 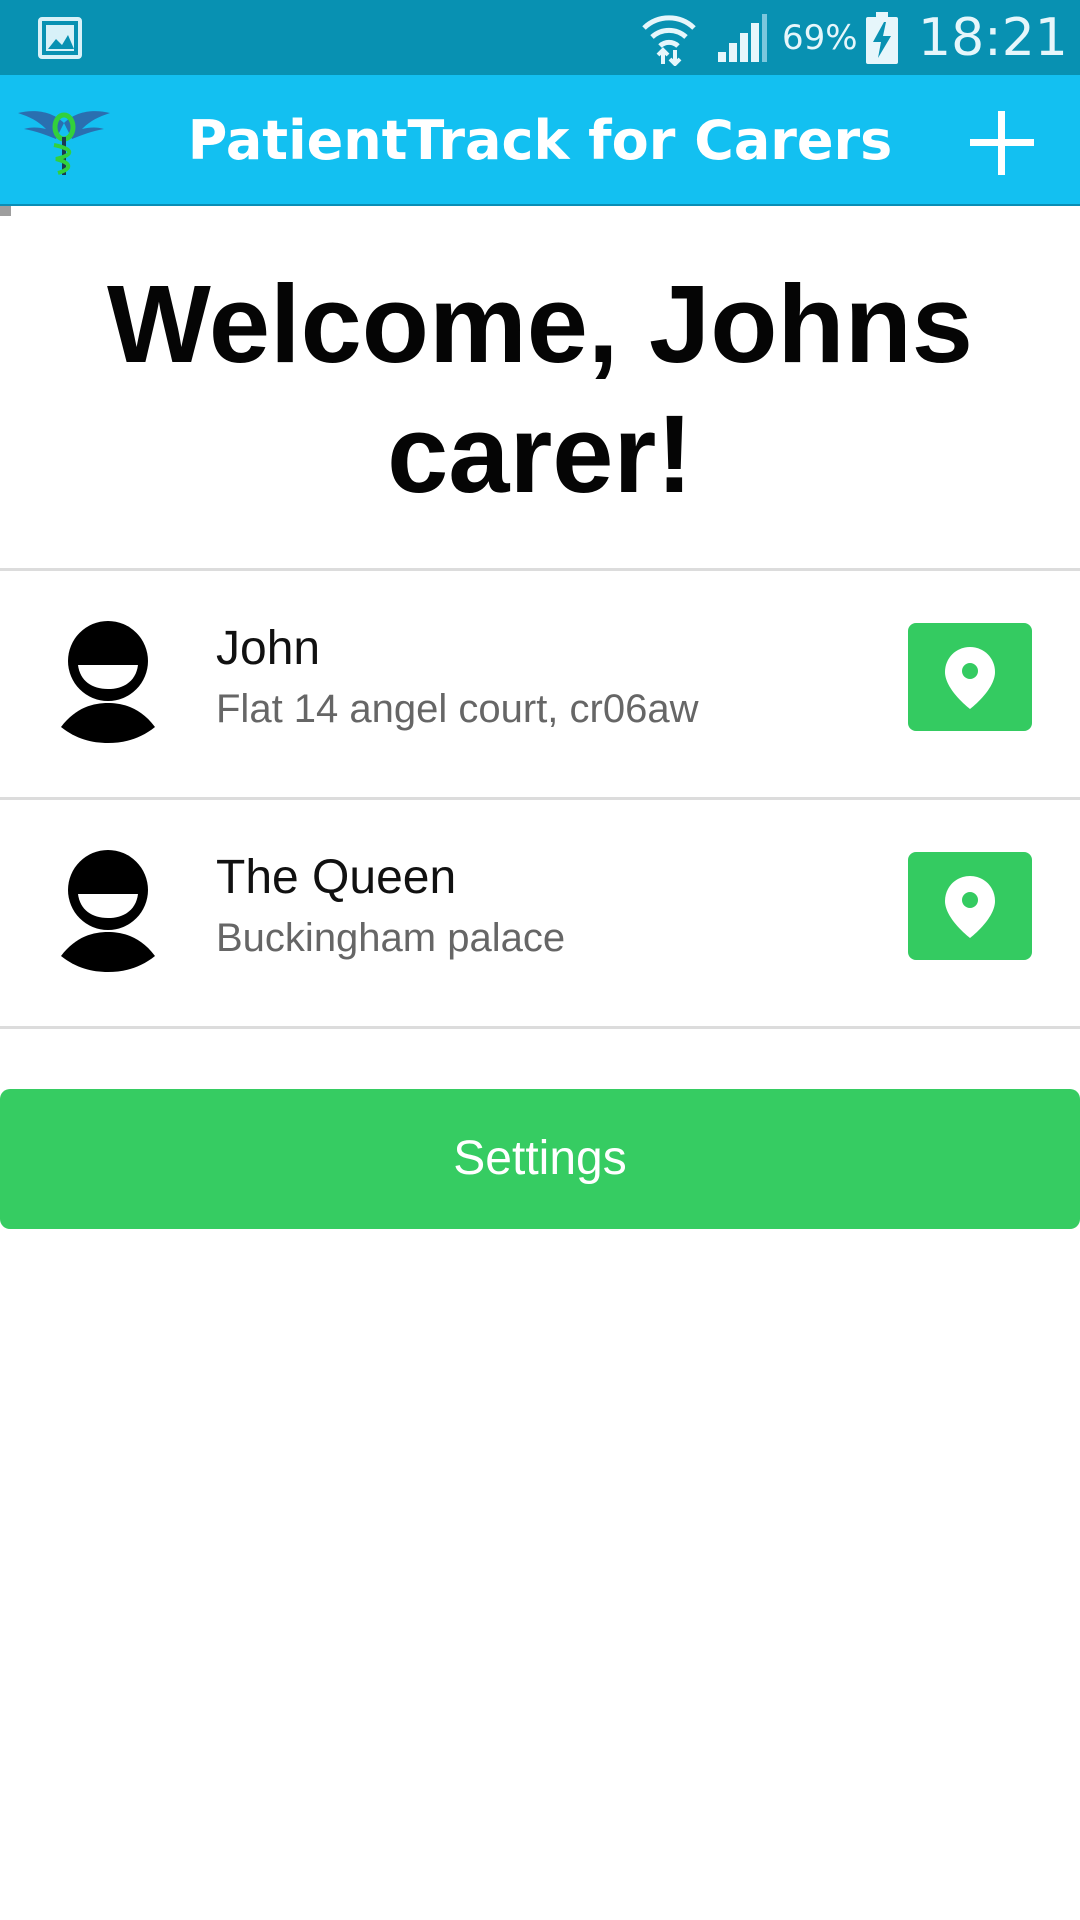 I want to click on patient-address: Flat 14 angel court, cr06aw, so click(x=457, y=709).